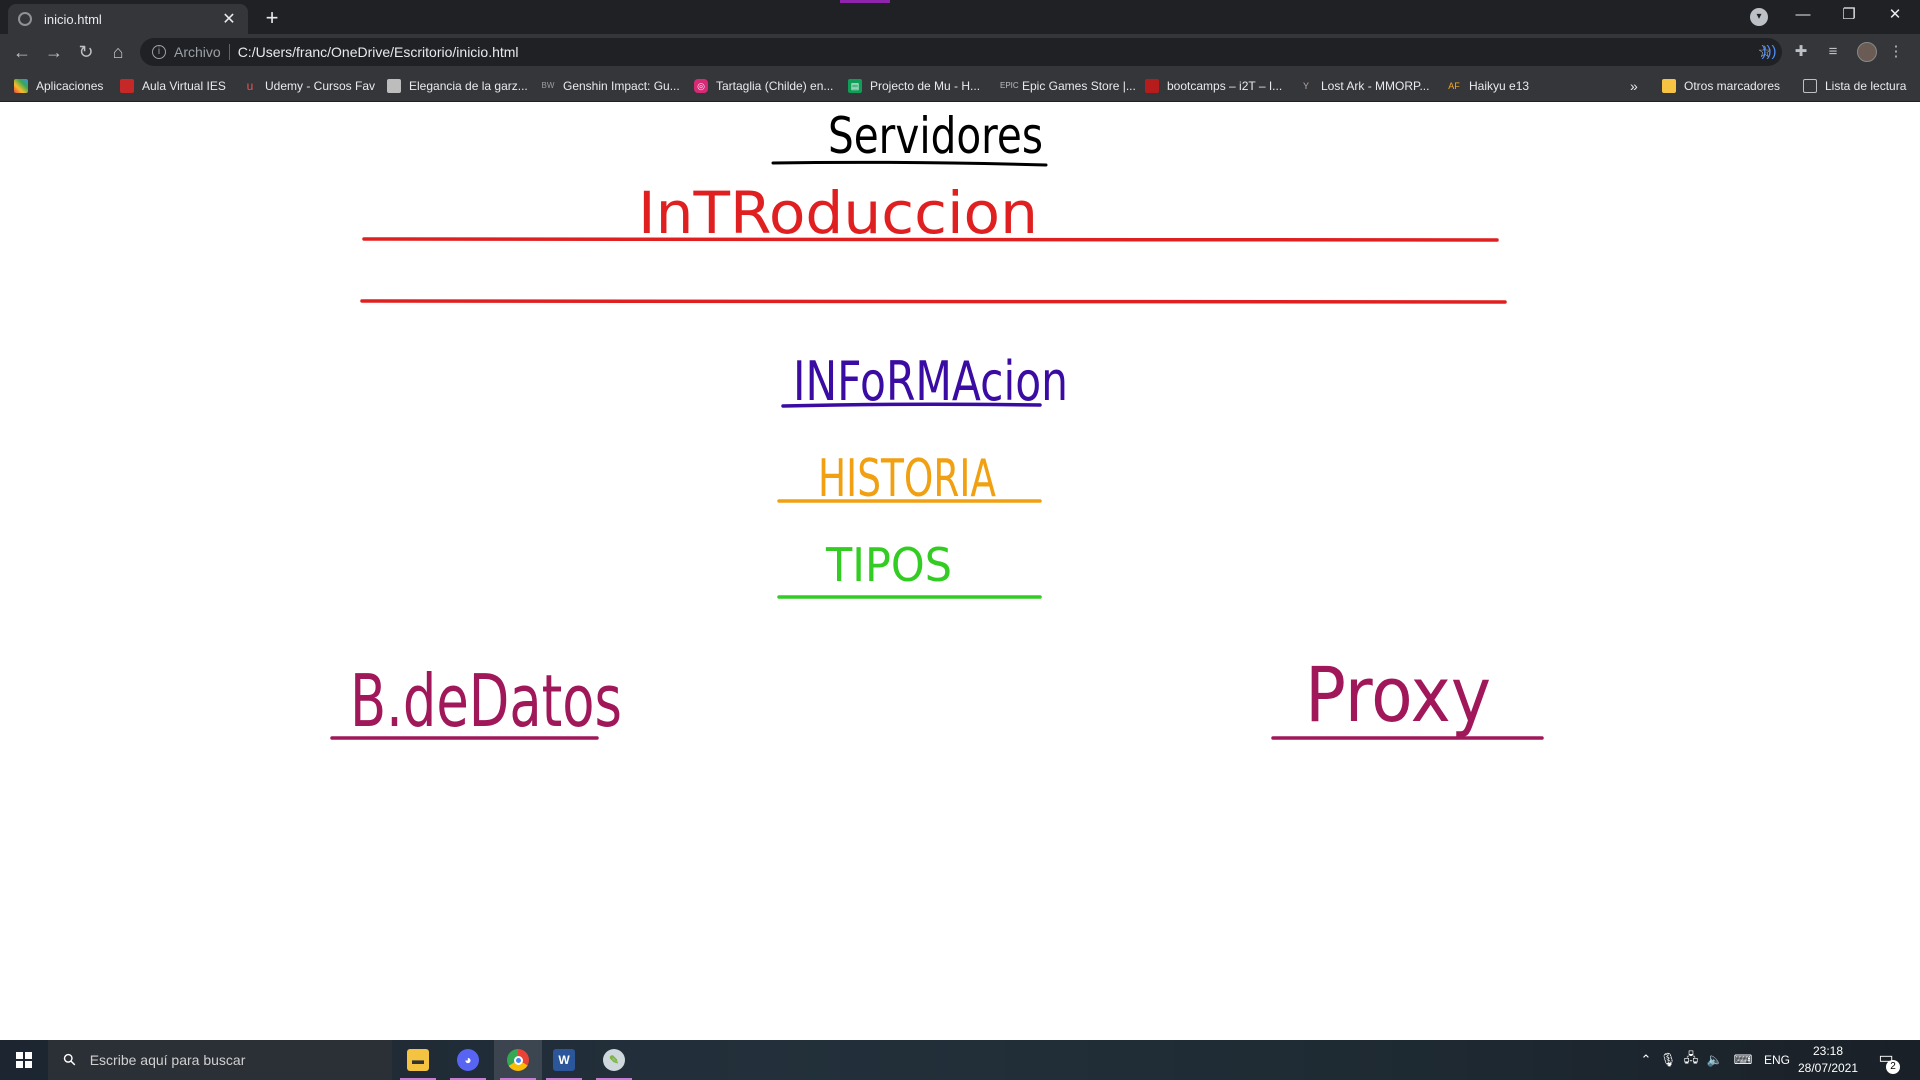  Describe the element at coordinates (1896, 52) in the screenshot. I see `menu-dots-icon: ⋮` at that location.